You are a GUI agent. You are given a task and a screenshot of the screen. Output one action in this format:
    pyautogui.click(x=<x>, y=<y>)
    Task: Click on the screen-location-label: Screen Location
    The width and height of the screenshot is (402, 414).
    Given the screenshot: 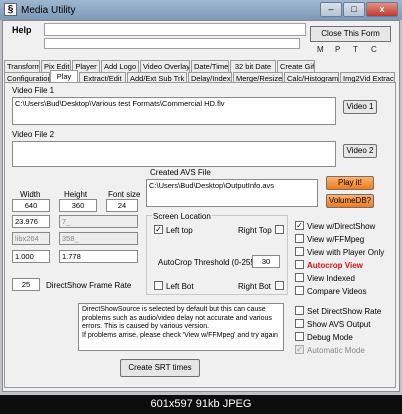 What is the action you would take?
    pyautogui.click(x=182, y=216)
    